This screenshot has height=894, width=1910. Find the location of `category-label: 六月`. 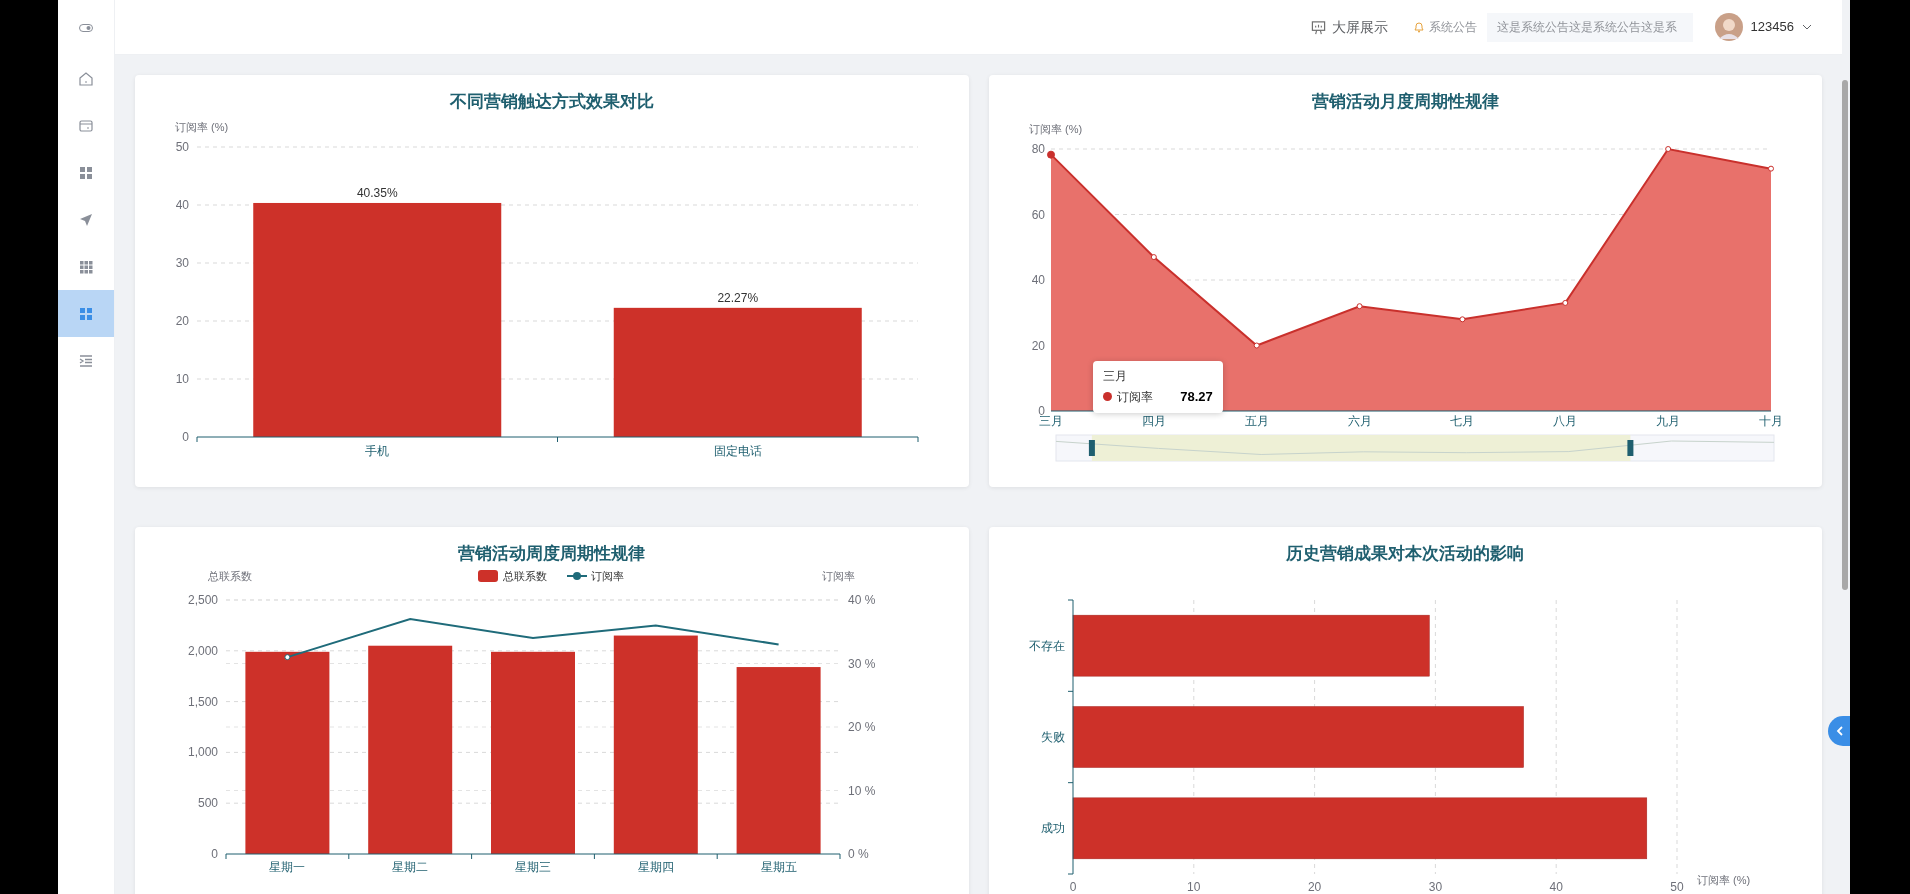

category-label: 六月 is located at coordinates (1359, 421).